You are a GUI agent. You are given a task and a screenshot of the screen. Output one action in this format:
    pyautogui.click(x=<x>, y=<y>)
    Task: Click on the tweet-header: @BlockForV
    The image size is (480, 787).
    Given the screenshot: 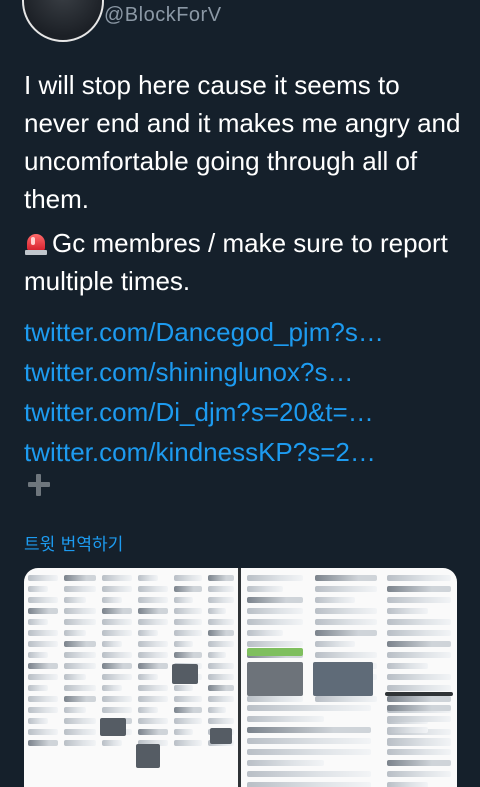 What is the action you would take?
    pyautogui.click(x=240, y=22)
    